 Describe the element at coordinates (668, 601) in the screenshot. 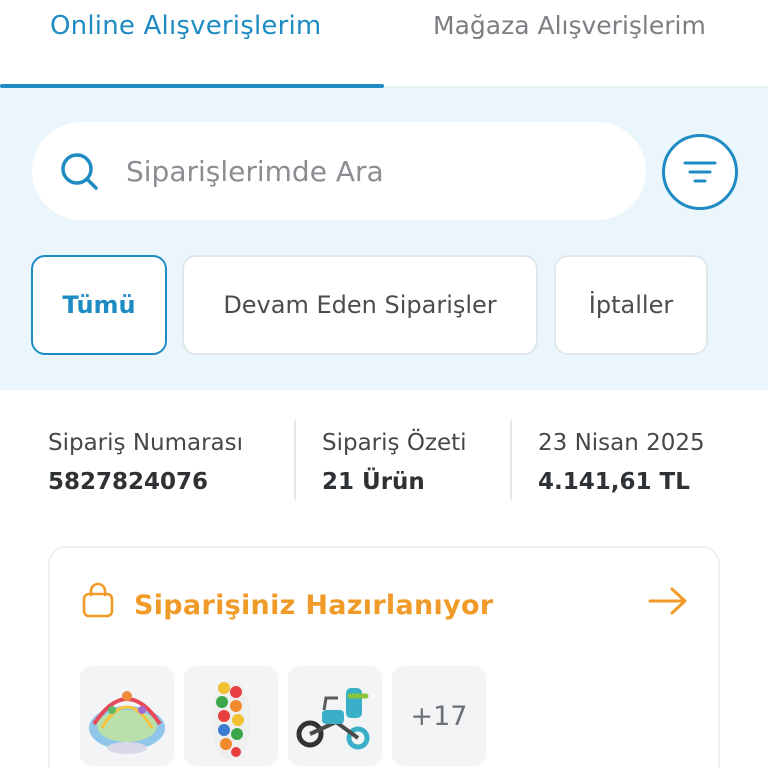

I see `arrow-right-icon` at that location.